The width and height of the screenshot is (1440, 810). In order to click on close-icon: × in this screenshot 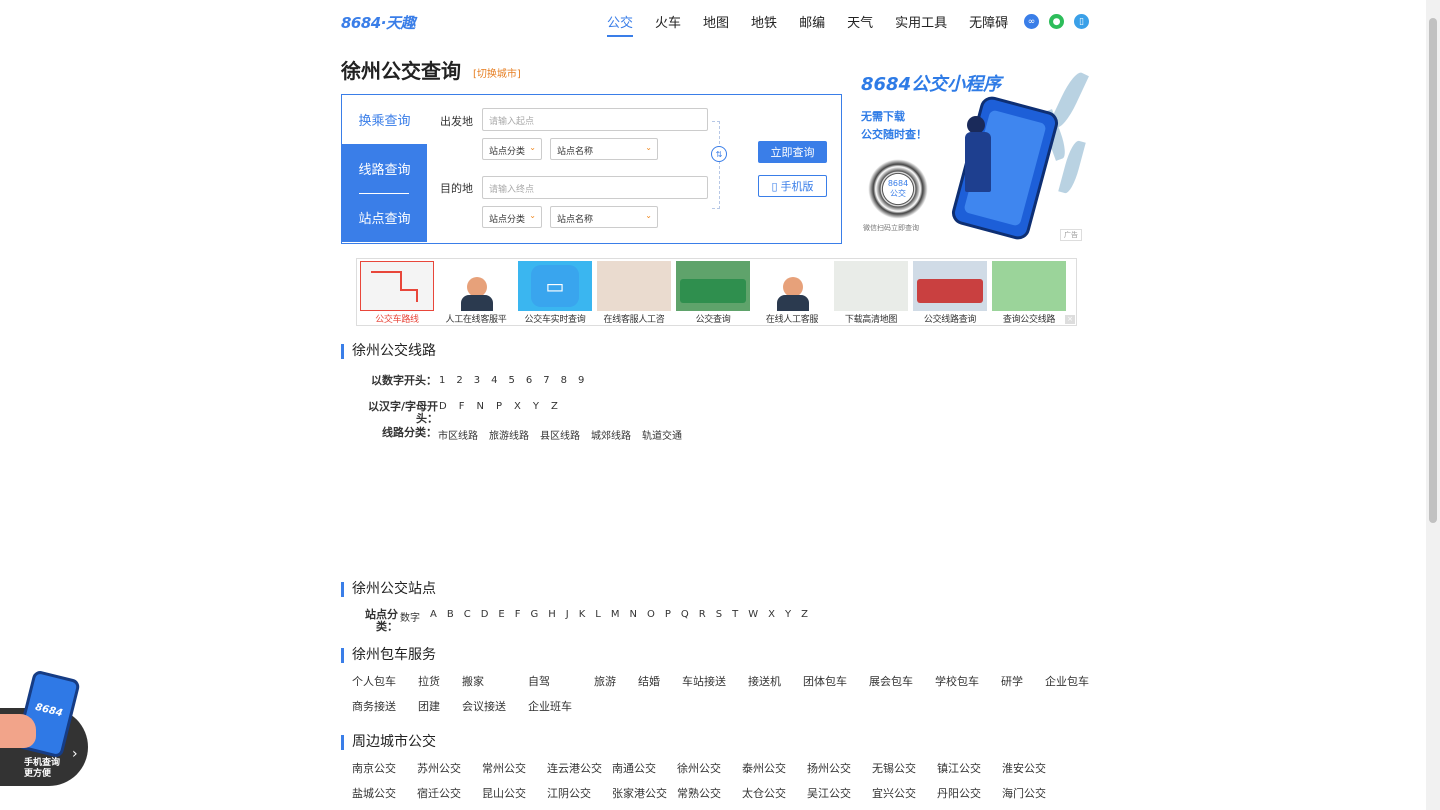, I will do `click(1070, 319)`.